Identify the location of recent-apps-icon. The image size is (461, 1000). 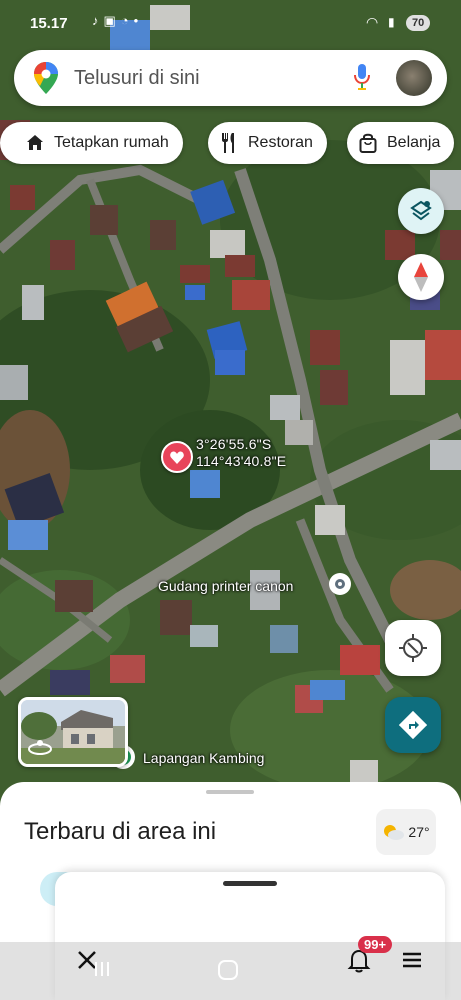
(102, 969).